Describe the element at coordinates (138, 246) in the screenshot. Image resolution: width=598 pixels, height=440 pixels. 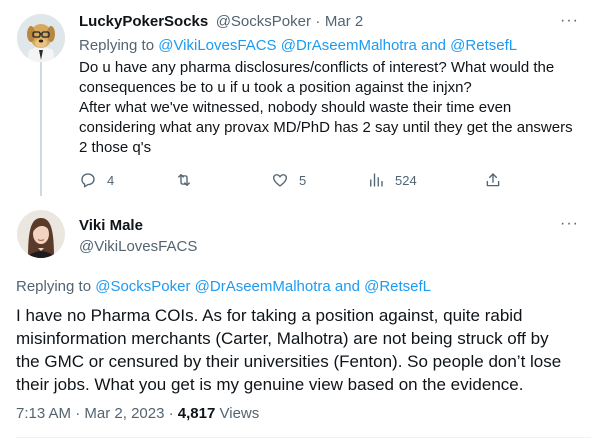
I see `tweet2-author-handle: @VikiLovesFACS` at that location.